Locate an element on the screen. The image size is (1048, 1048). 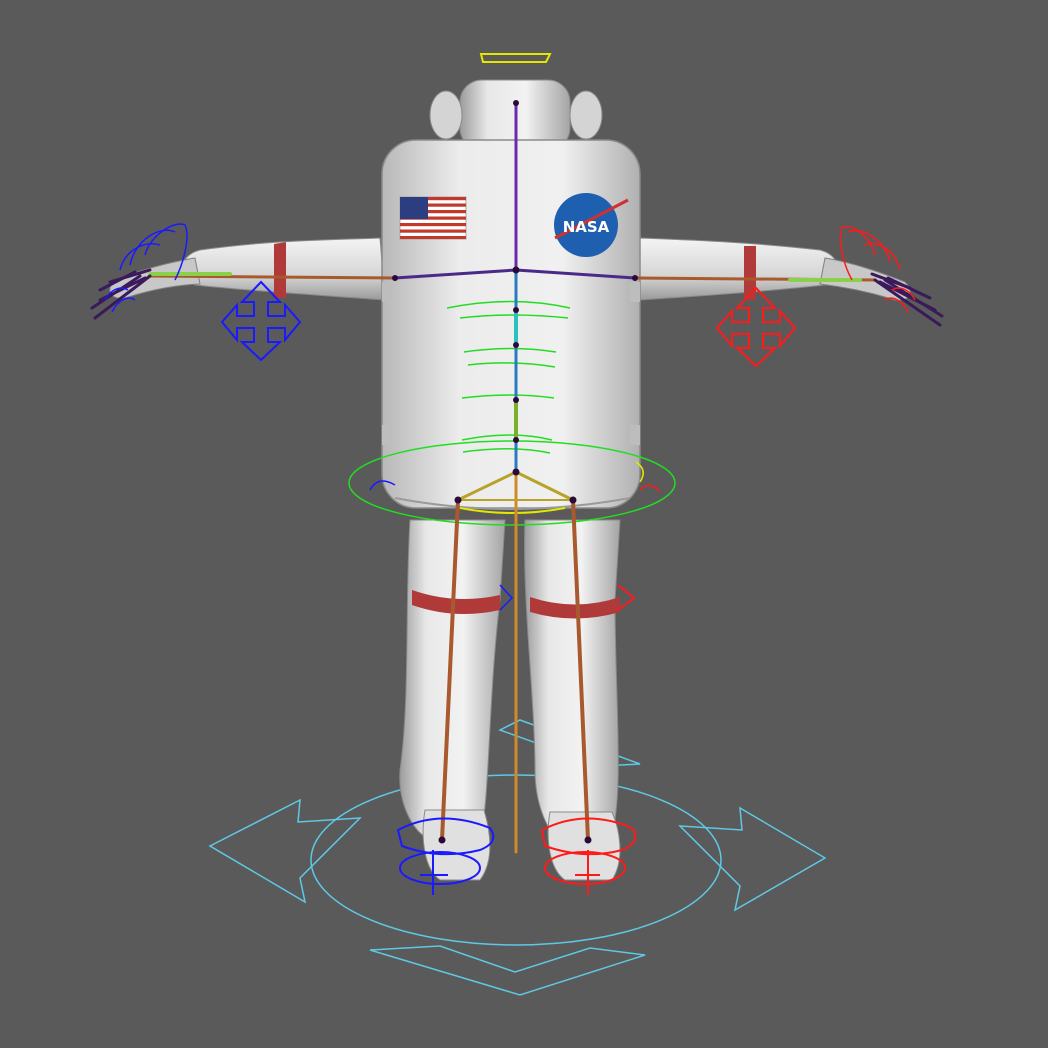
move-arrows-icon is located at coordinates (261, 321).